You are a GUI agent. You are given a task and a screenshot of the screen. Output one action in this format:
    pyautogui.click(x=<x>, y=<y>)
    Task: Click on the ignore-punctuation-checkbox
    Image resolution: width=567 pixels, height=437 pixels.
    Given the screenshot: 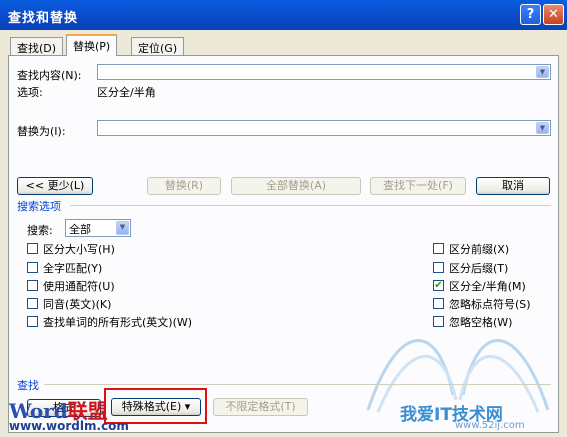 What is the action you would take?
    pyautogui.click(x=438, y=303)
    